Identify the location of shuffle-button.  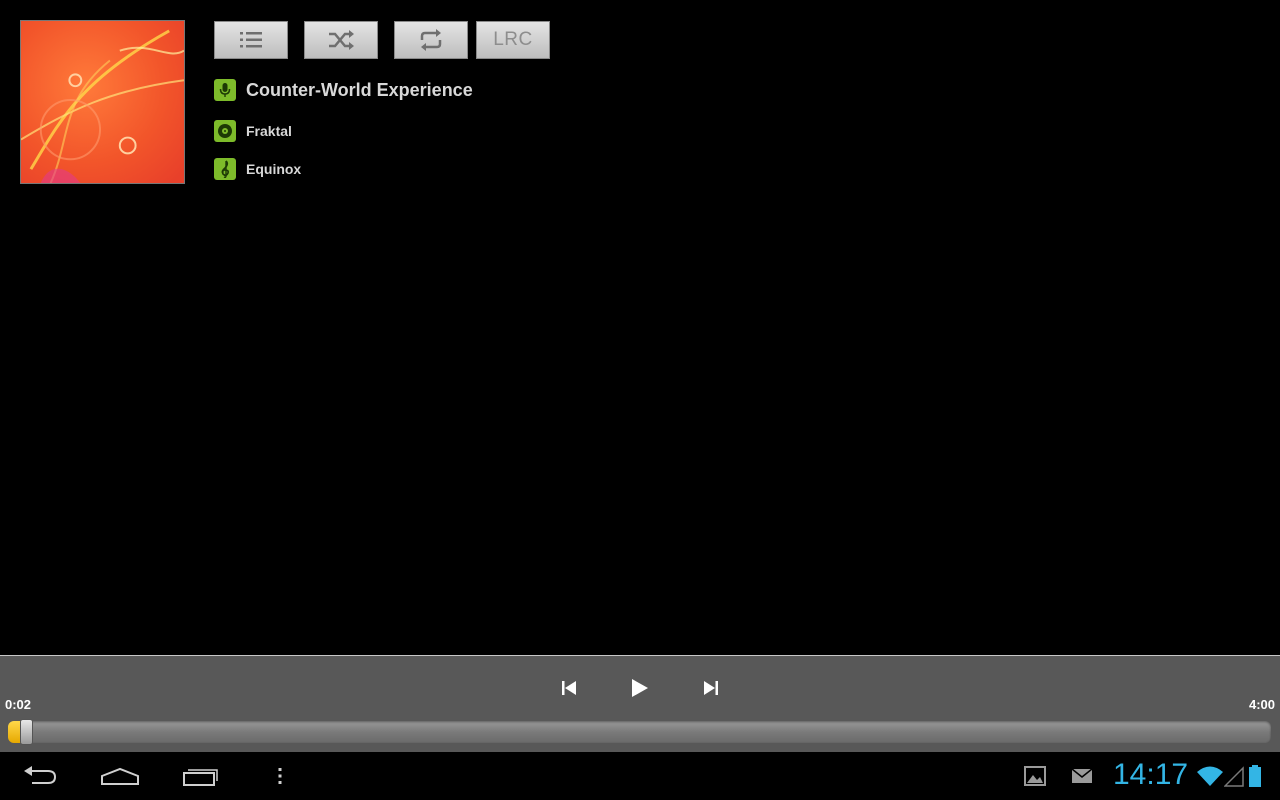
(341, 40).